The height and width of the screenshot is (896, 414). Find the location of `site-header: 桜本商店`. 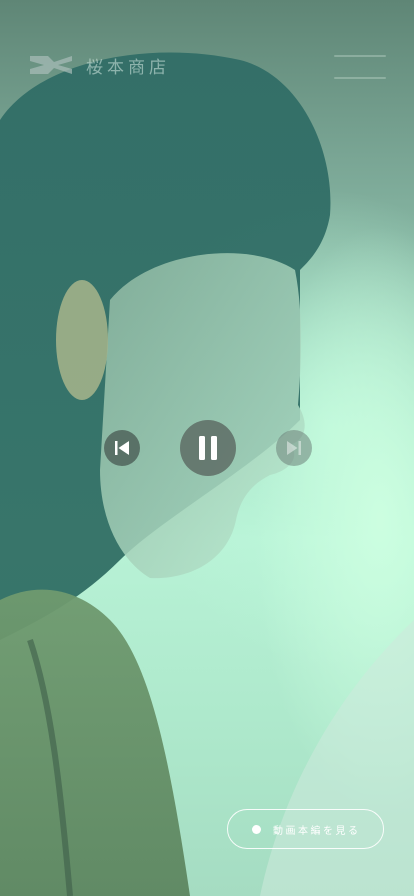

site-header: 桜本商店 is located at coordinates (207, 55).